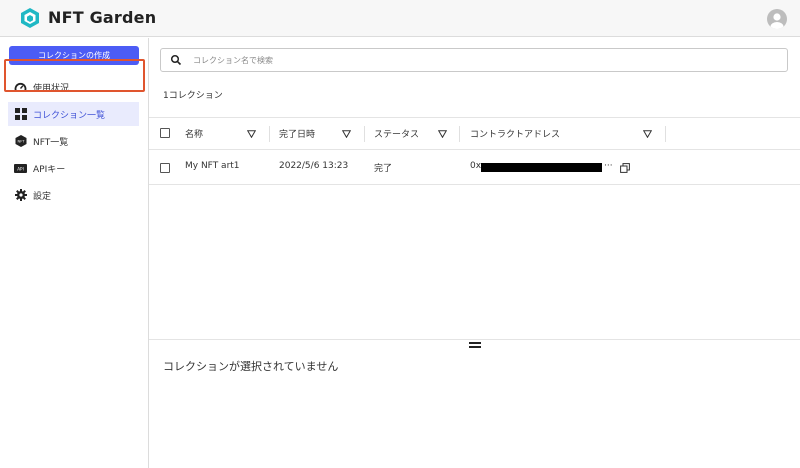  I want to click on nft-garden-logo-icon, so click(30, 18).